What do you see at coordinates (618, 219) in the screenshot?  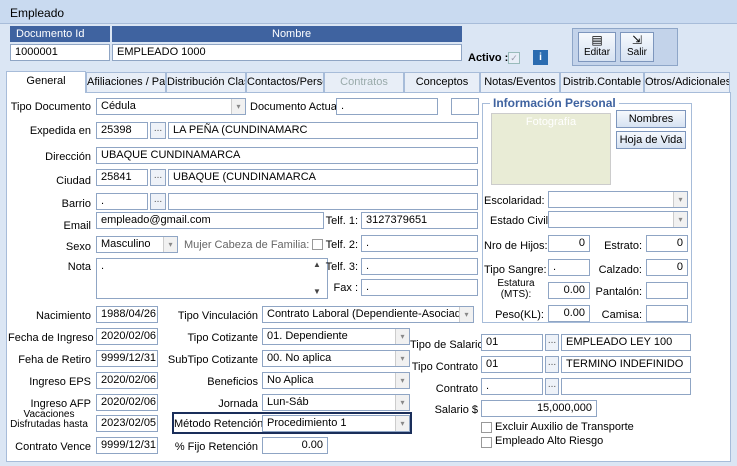 I see `estado-civil-select: ▾` at bounding box center [618, 219].